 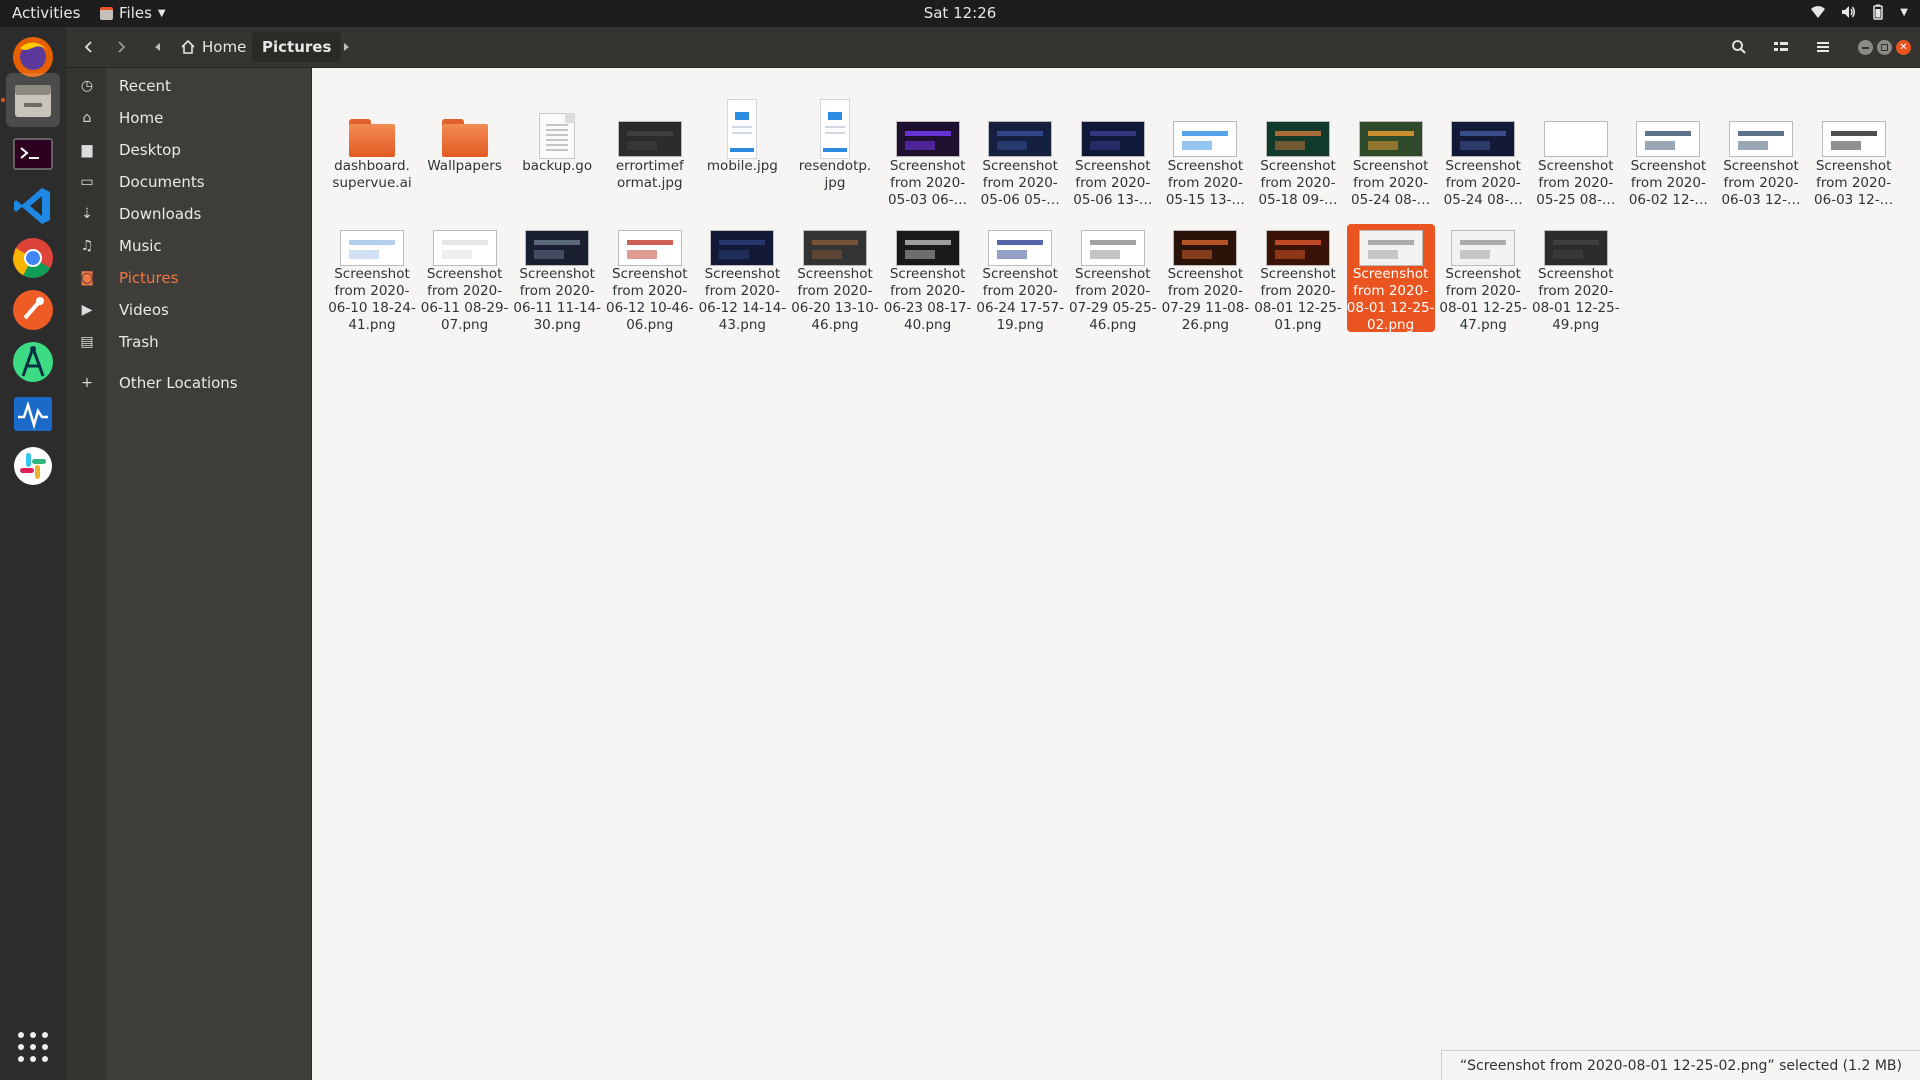 I want to click on top-bar: Activities Files ▼ Sat 12:26 ▼, so click(x=960, y=13).